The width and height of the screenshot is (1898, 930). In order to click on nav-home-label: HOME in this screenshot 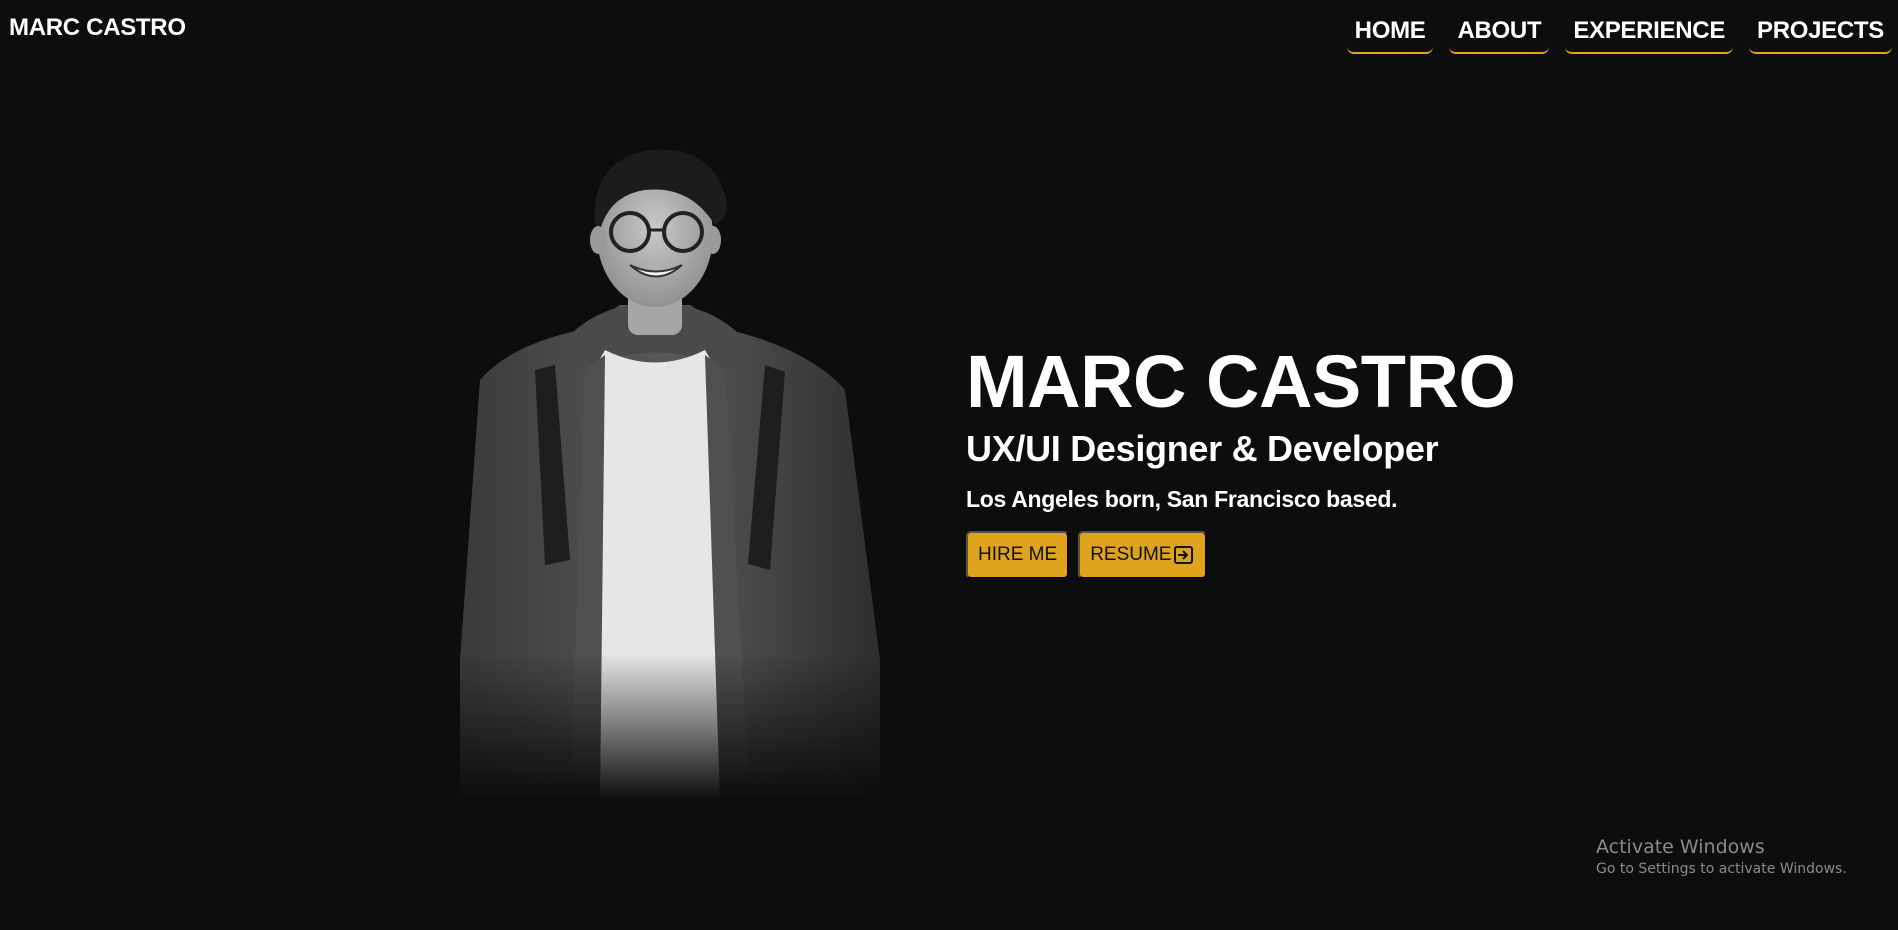, I will do `click(1390, 30)`.